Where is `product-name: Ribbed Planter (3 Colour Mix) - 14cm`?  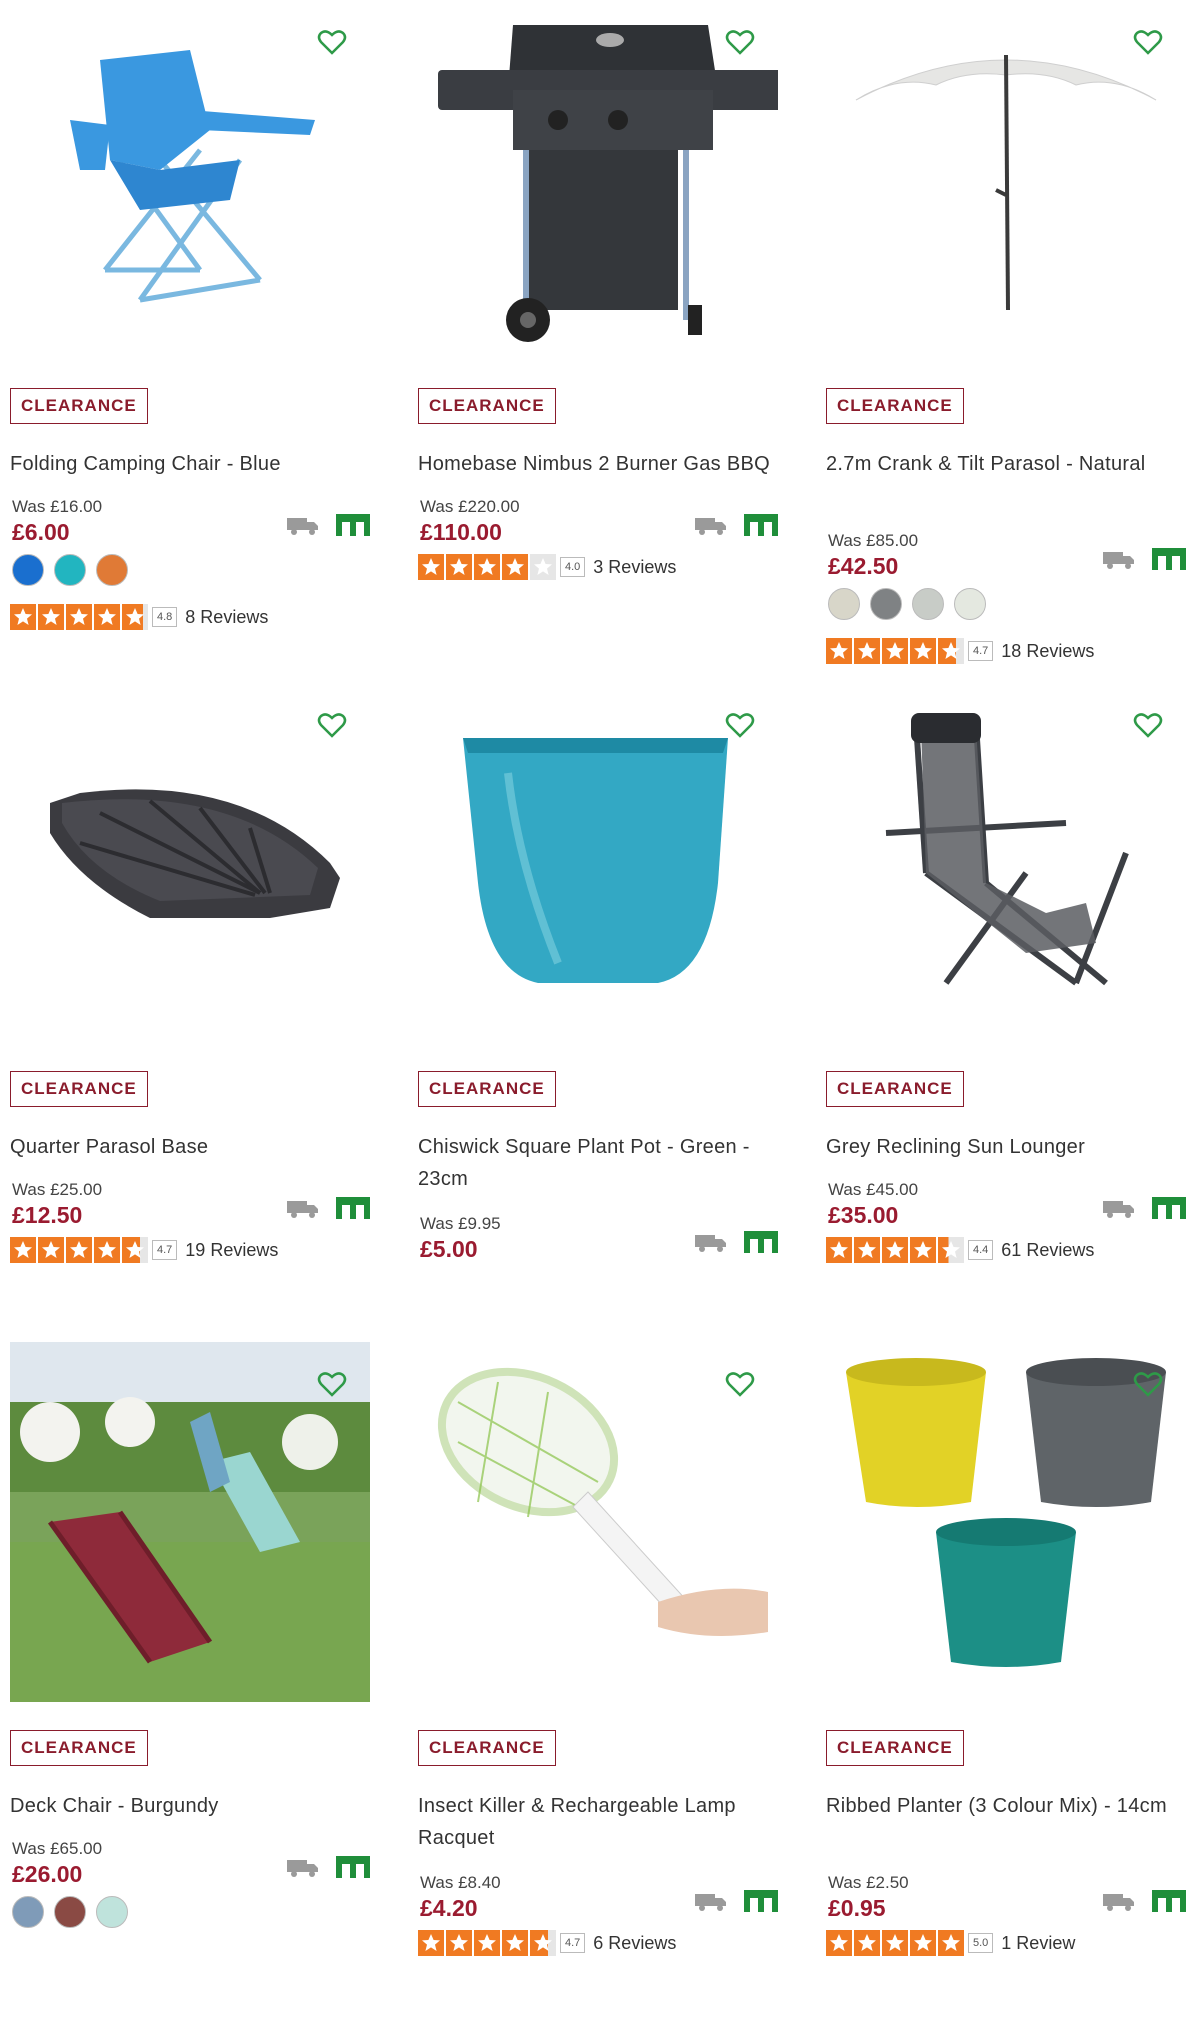
product-name: Ribbed Planter (3 Colour Mix) - 14cm is located at coordinates (1006, 1806).